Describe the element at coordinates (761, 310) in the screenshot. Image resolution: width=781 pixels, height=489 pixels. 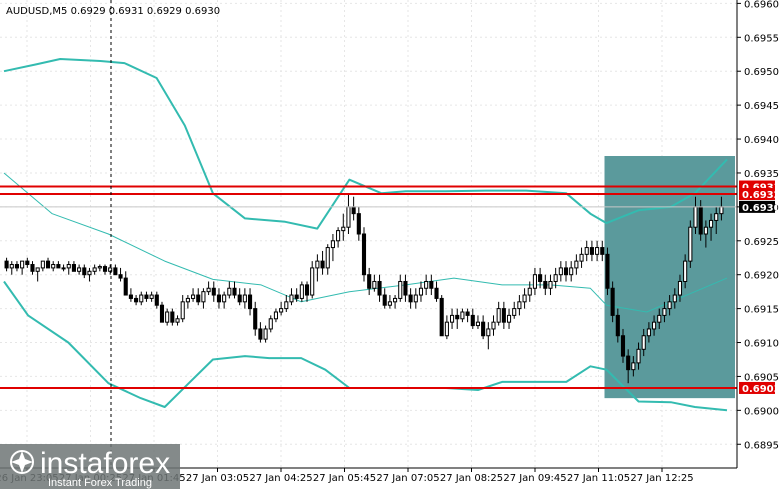
I see `y-tick-label: 0.6915` at that location.